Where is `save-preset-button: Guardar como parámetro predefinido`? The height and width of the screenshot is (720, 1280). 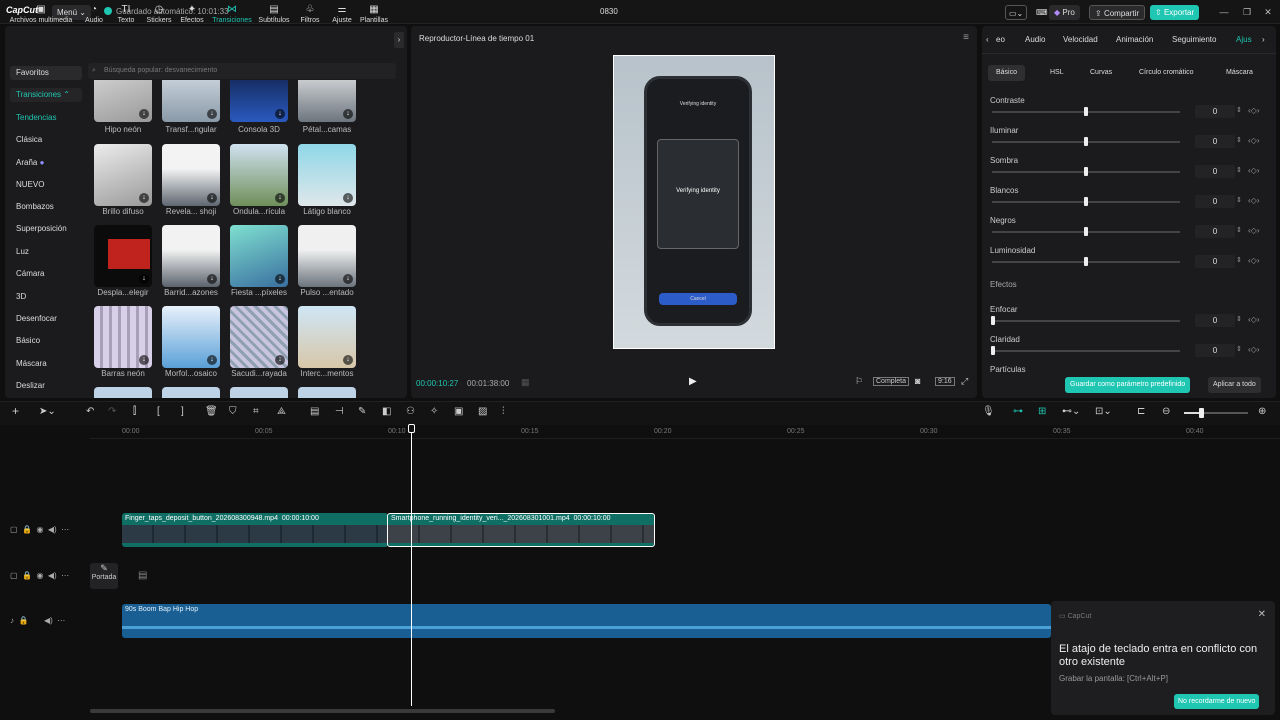
save-preset-button: Guardar como parámetro predefinido is located at coordinates (1128, 385).